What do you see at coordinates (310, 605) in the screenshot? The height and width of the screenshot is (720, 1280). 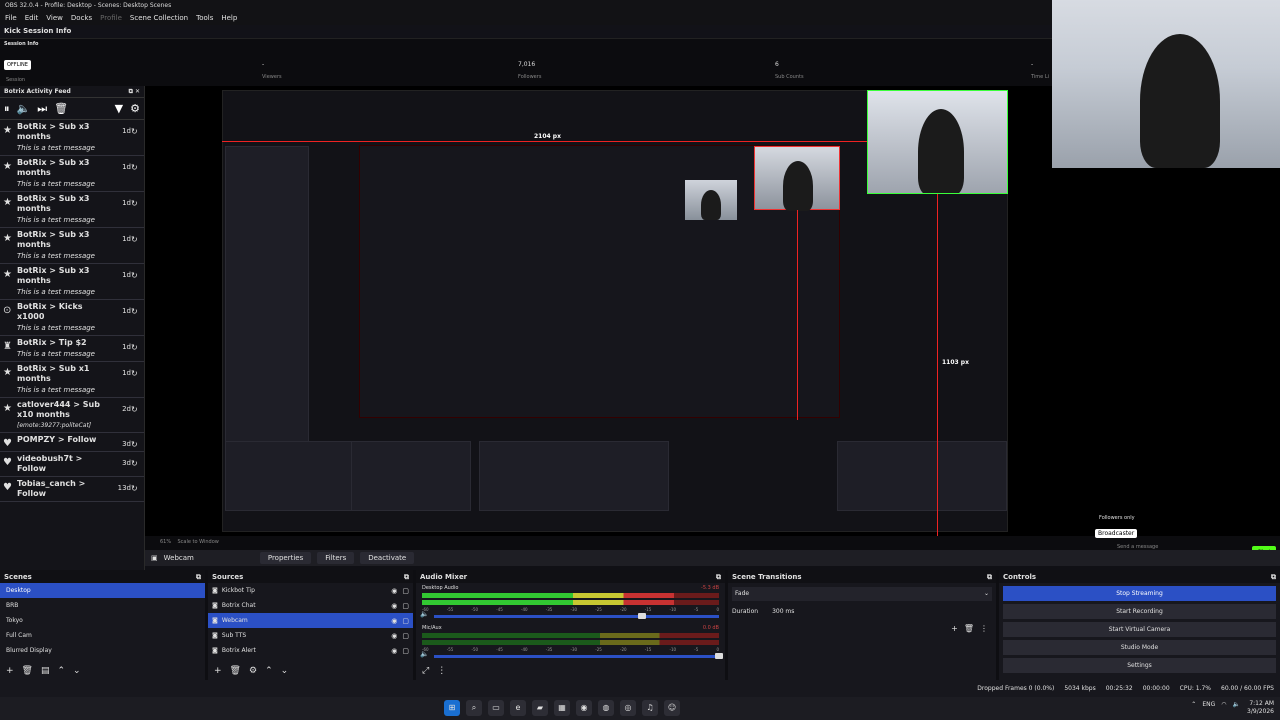 I see `source-item: ◙ Botrix Chat ◉ ▢` at bounding box center [310, 605].